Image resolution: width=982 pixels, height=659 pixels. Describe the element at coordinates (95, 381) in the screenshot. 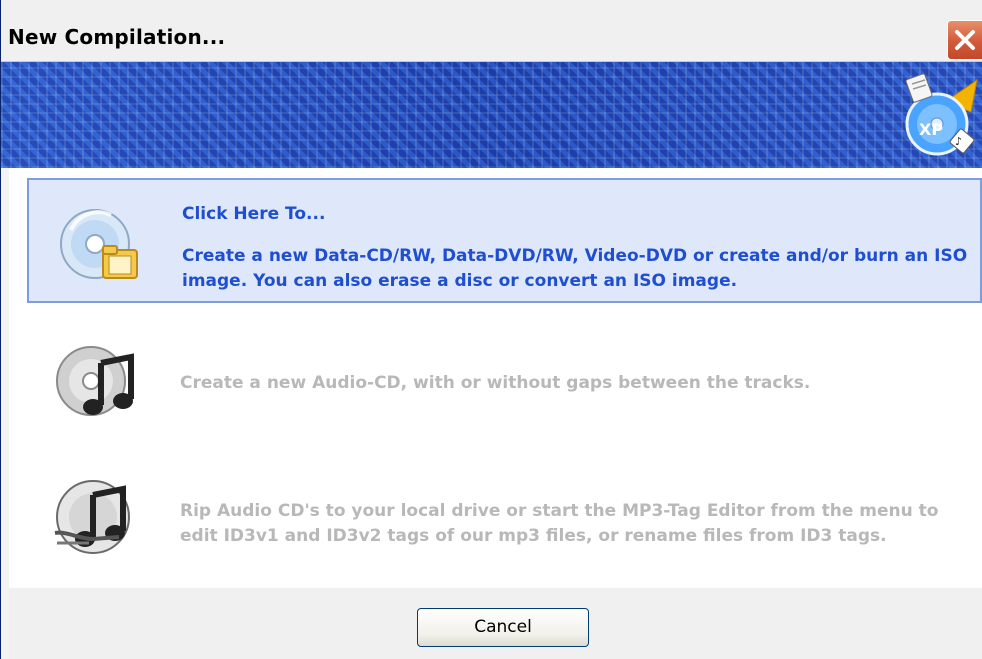

I see `audio-cd-icon` at that location.